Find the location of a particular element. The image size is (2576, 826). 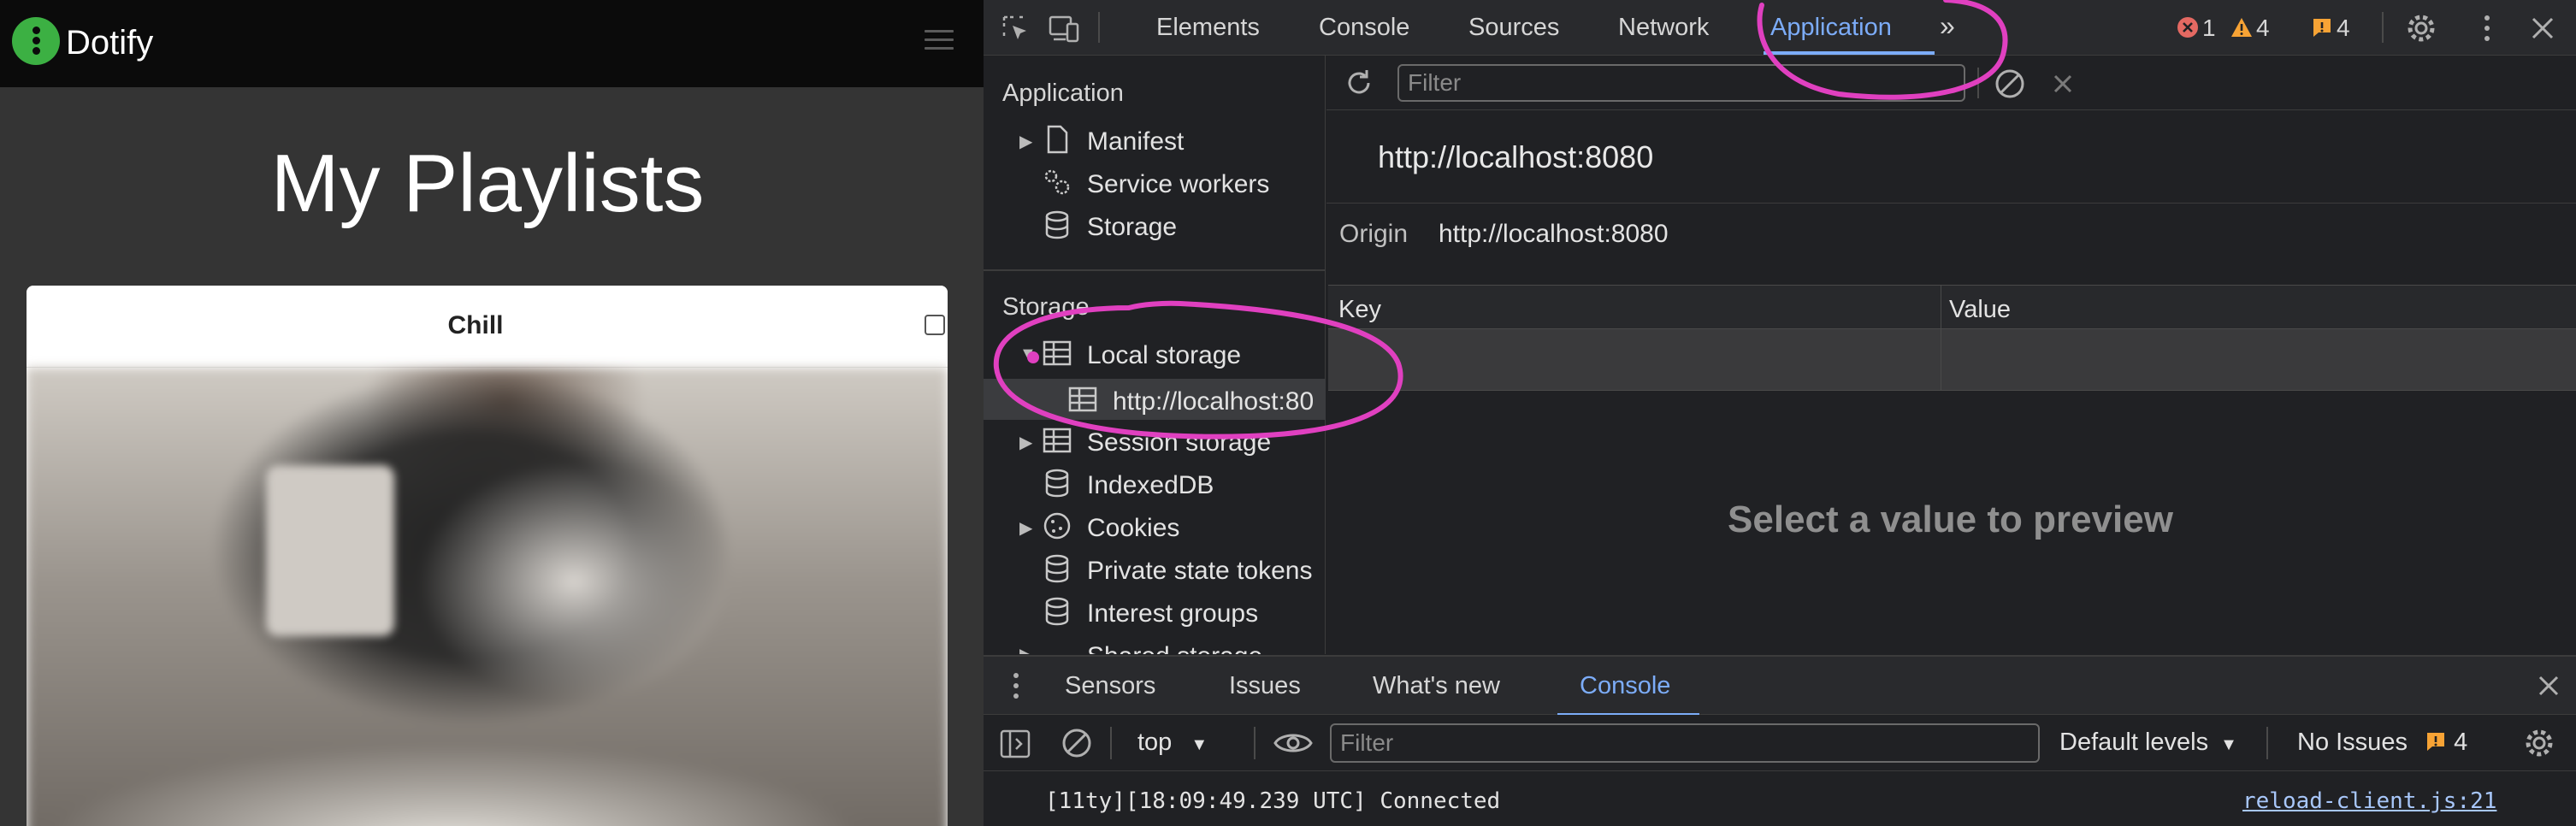

tab-elements: Elements is located at coordinates (1208, 28).